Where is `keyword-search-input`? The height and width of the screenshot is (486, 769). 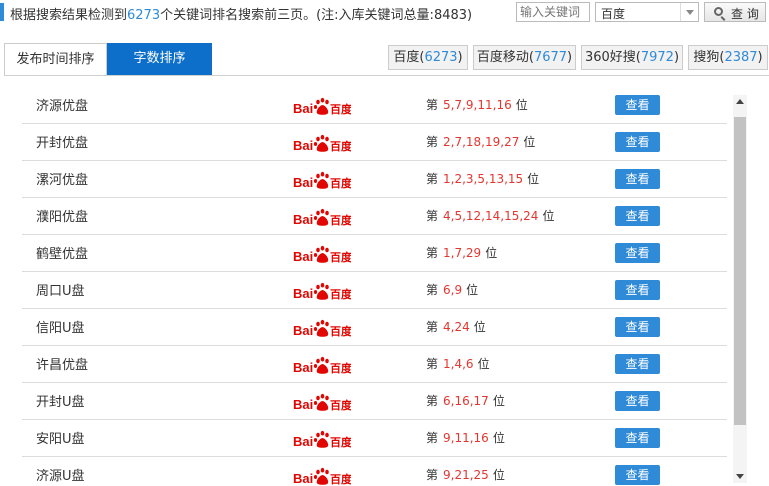
keyword-search-input is located at coordinates (553, 12).